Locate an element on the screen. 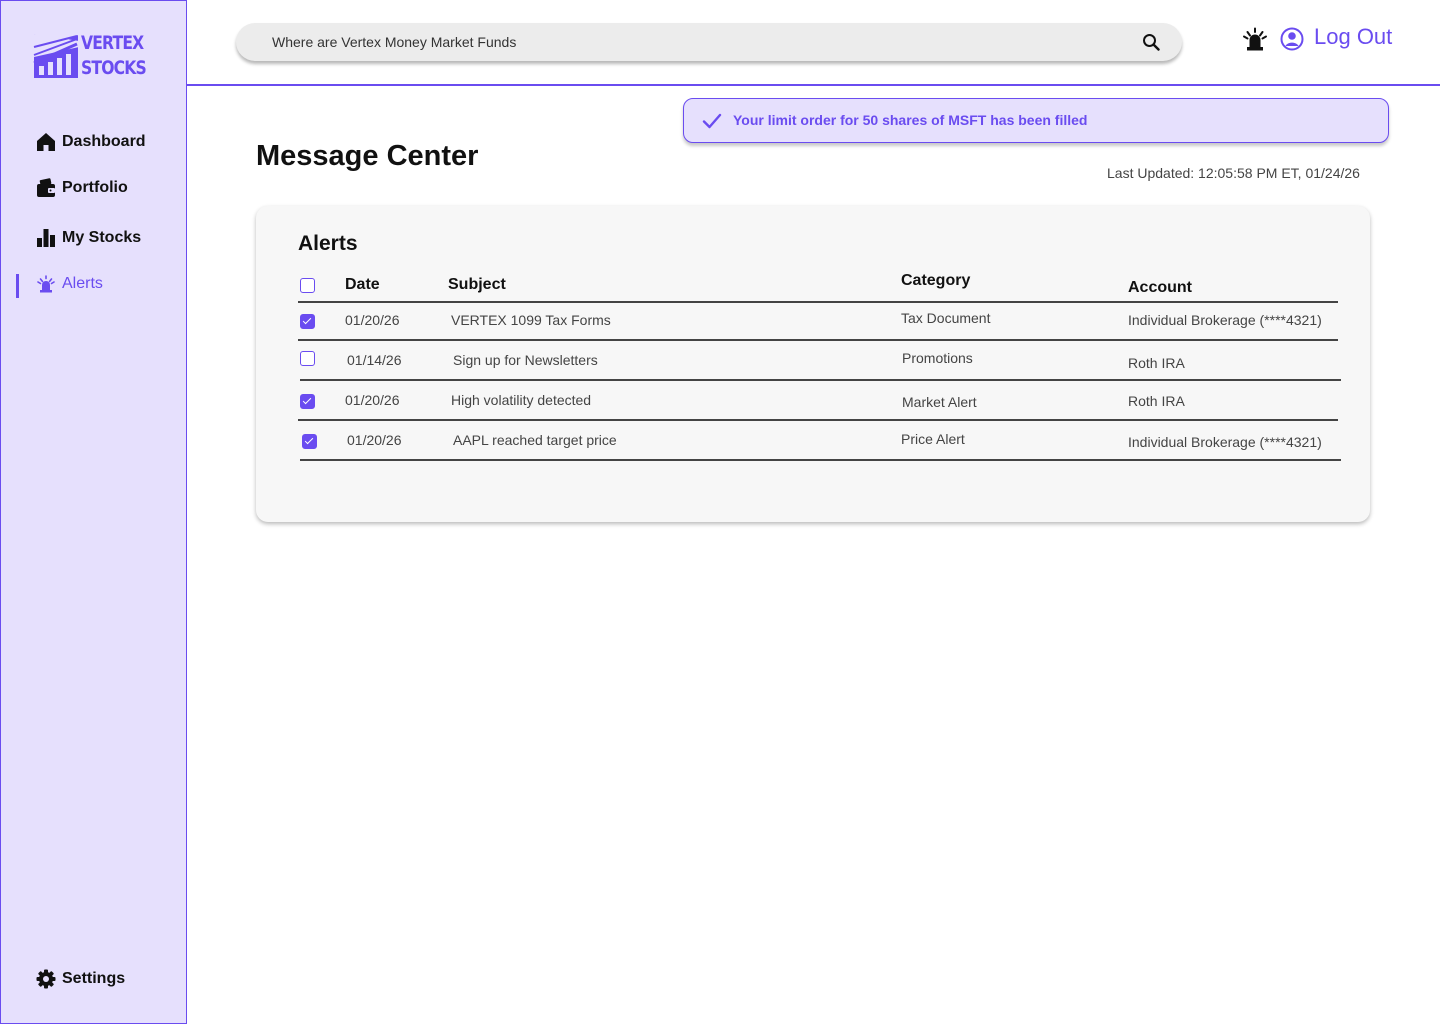  column-header-account: Account is located at coordinates (1160, 287).